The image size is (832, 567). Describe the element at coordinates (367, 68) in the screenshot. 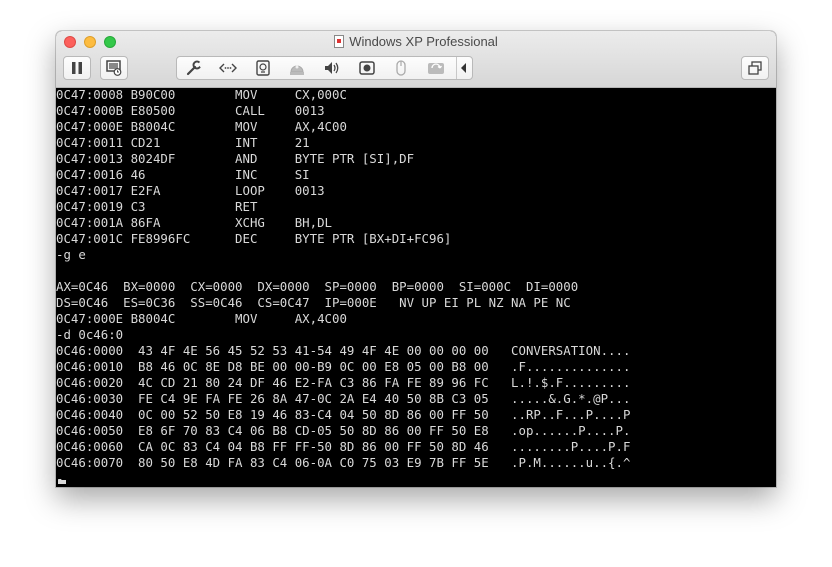

I see `camera-icon` at that location.